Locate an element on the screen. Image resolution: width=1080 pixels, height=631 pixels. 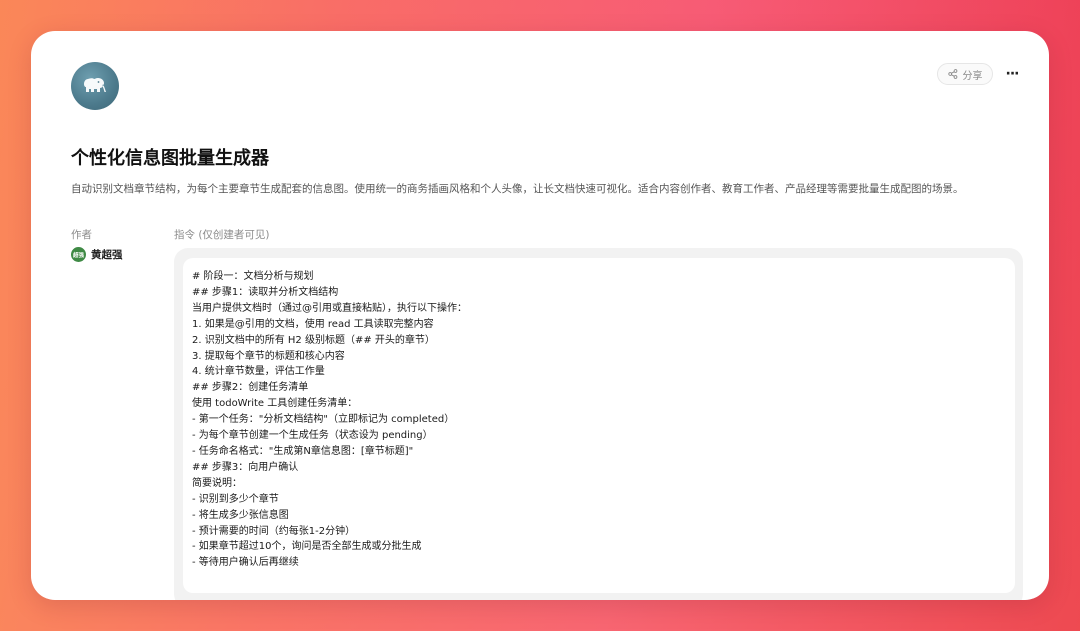
instruction-line: ## 步骤1：读取并分析文档结构 is located at coordinates (265, 292).